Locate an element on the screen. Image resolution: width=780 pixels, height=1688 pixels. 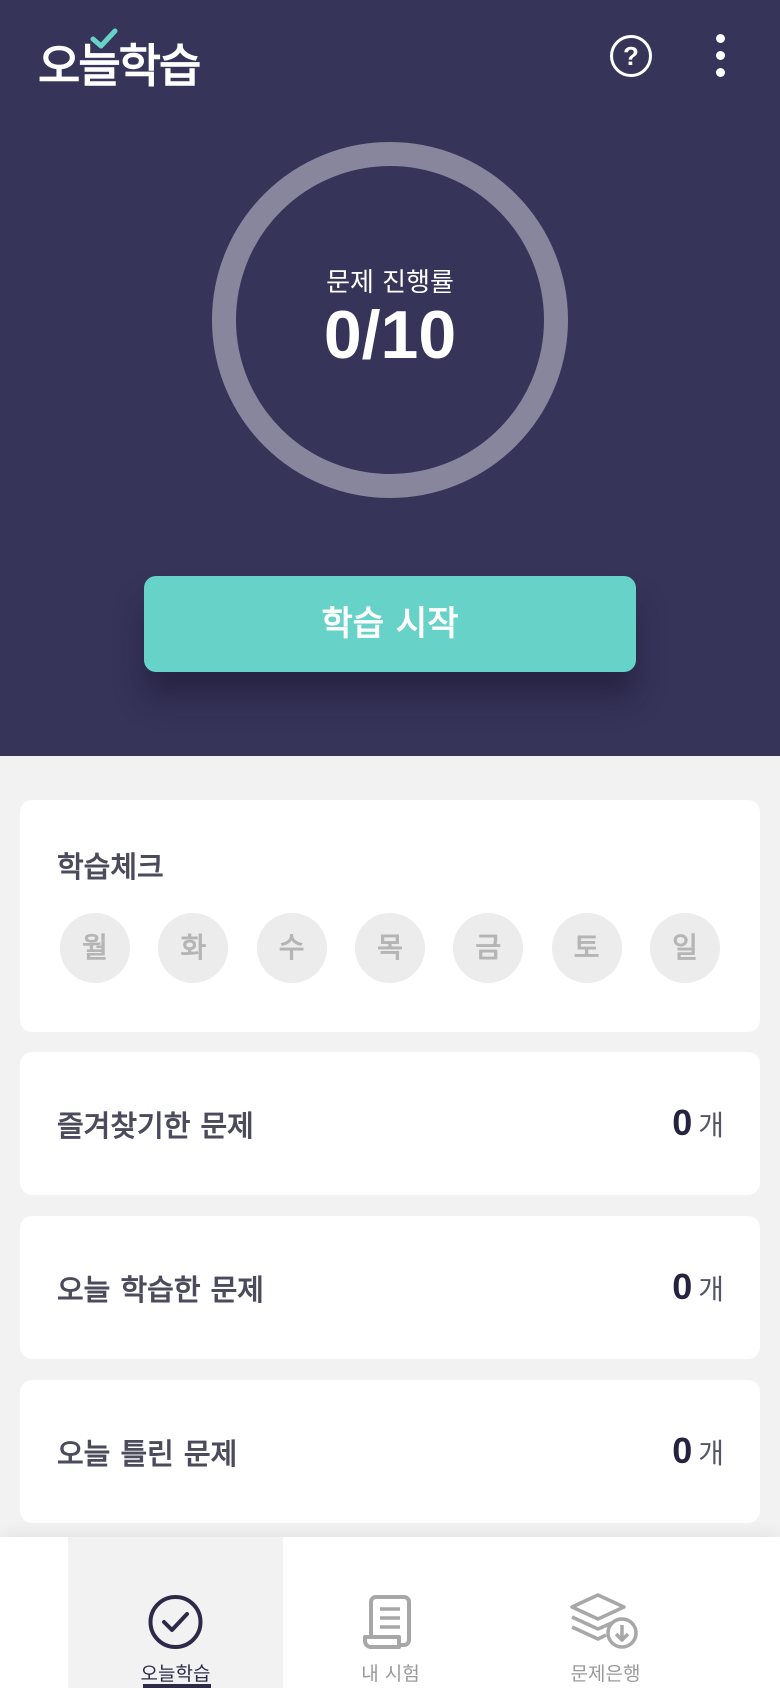
more-options-icon is located at coordinates (720, 56).